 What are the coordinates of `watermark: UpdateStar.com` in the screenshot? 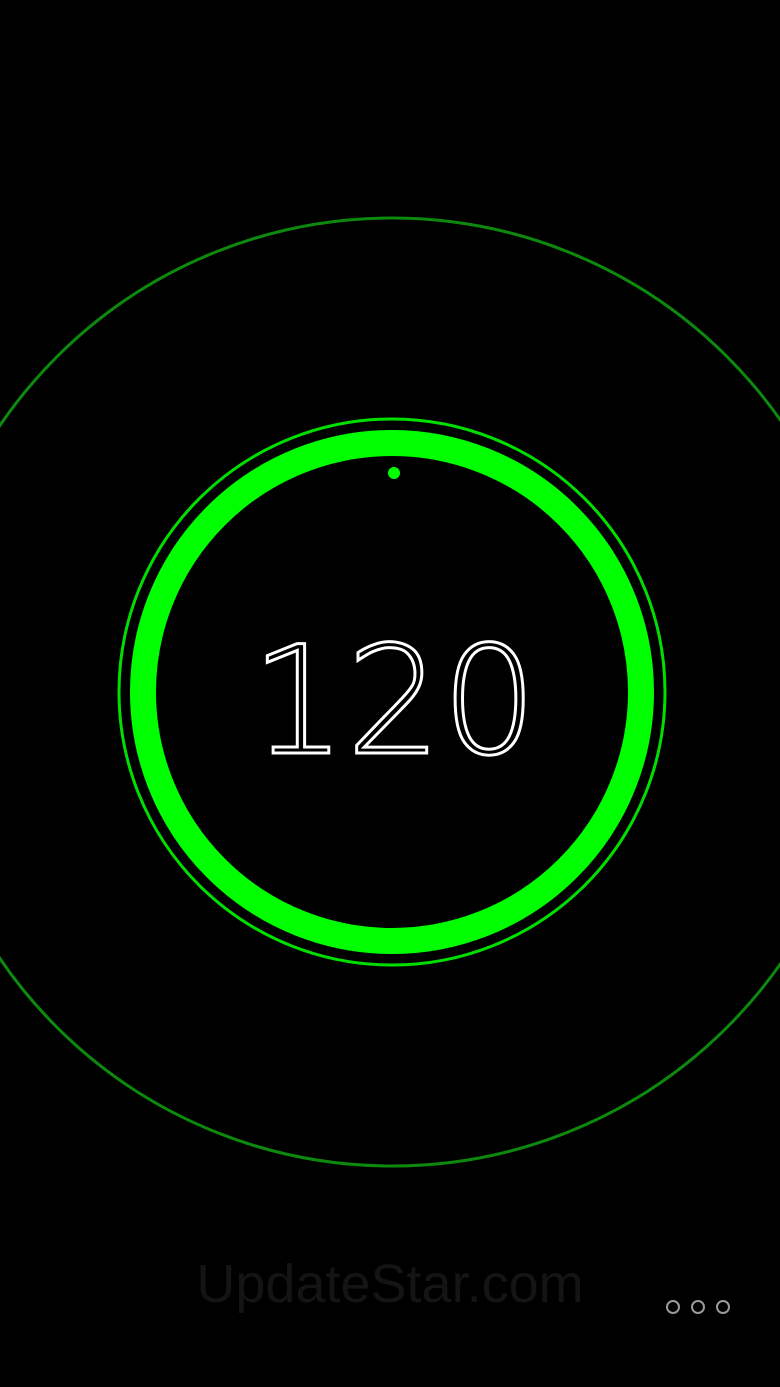 It's located at (390, 1284).